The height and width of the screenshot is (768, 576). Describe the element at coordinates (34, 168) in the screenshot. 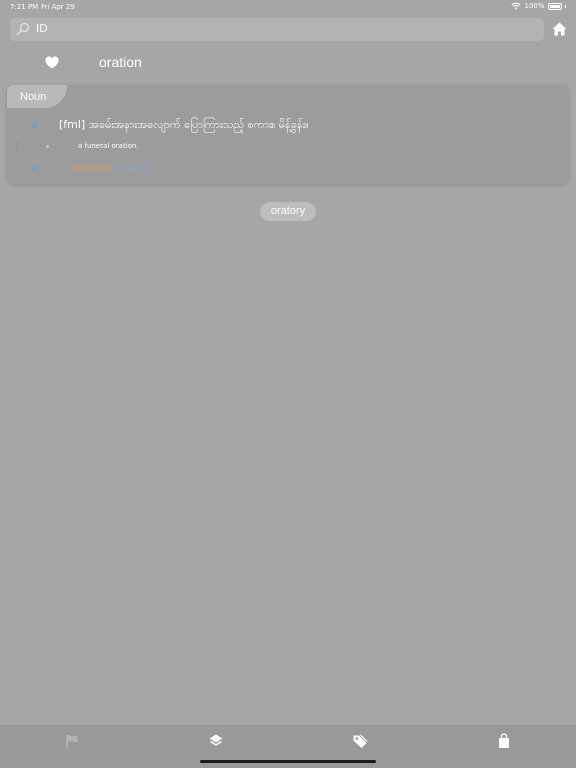

I see `plural-bullet` at that location.